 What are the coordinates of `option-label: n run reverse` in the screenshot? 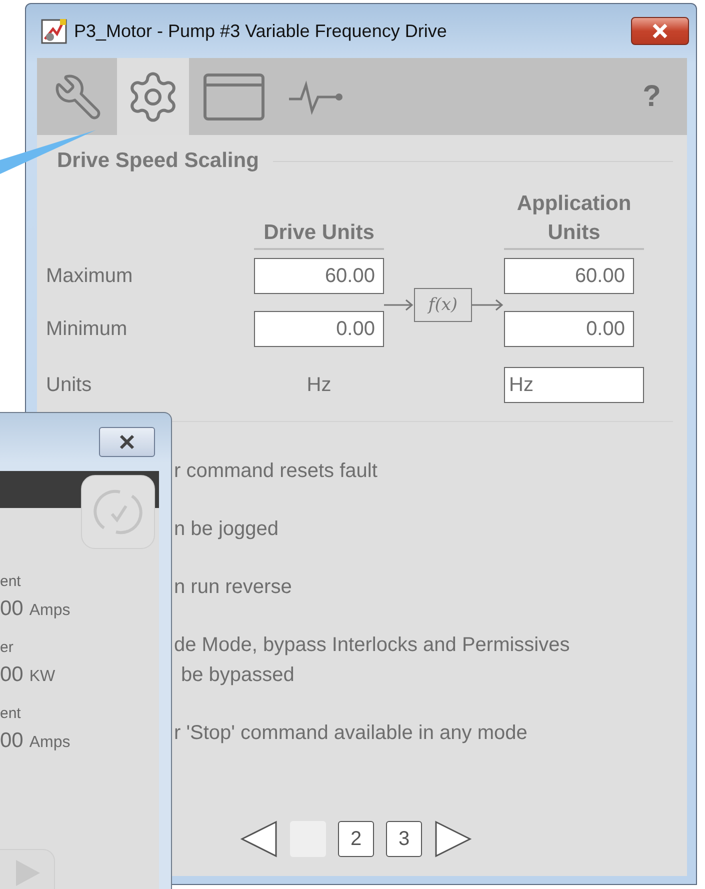 It's located at (233, 587).